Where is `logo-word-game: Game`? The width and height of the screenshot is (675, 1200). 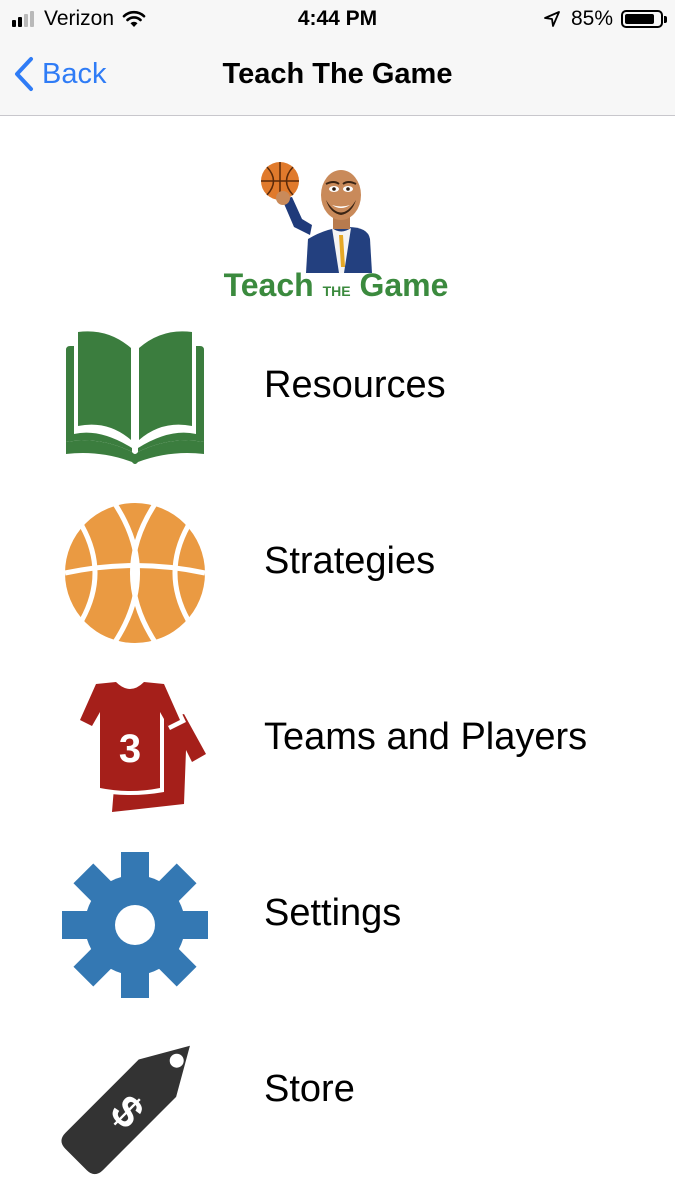
logo-word-game: Game is located at coordinates (404, 285).